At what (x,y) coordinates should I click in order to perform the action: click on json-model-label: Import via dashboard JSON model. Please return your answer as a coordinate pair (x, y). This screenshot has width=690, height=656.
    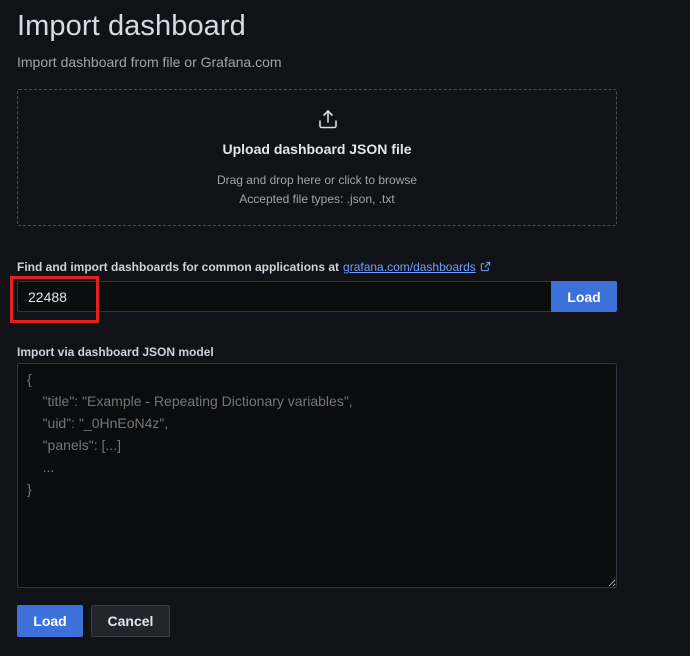
    Looking at the image, I should click on (115, 352).